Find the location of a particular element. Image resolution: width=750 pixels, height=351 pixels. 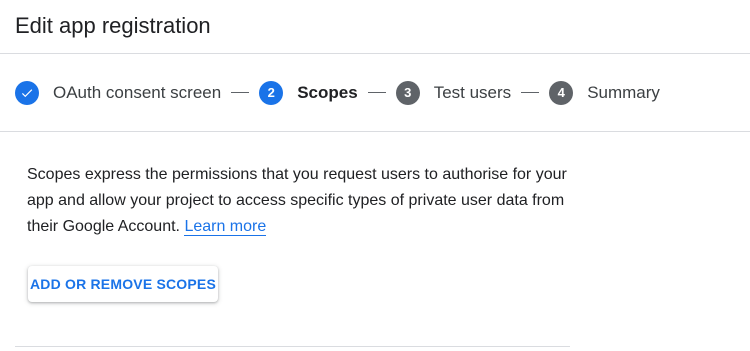

step-scopes: 2 Scopes is located at coordinates (308, 92).